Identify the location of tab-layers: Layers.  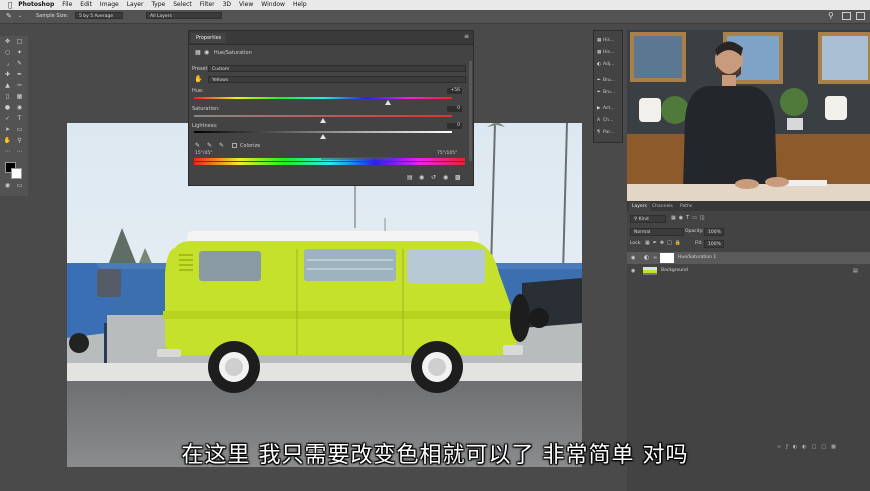
(639, 206).